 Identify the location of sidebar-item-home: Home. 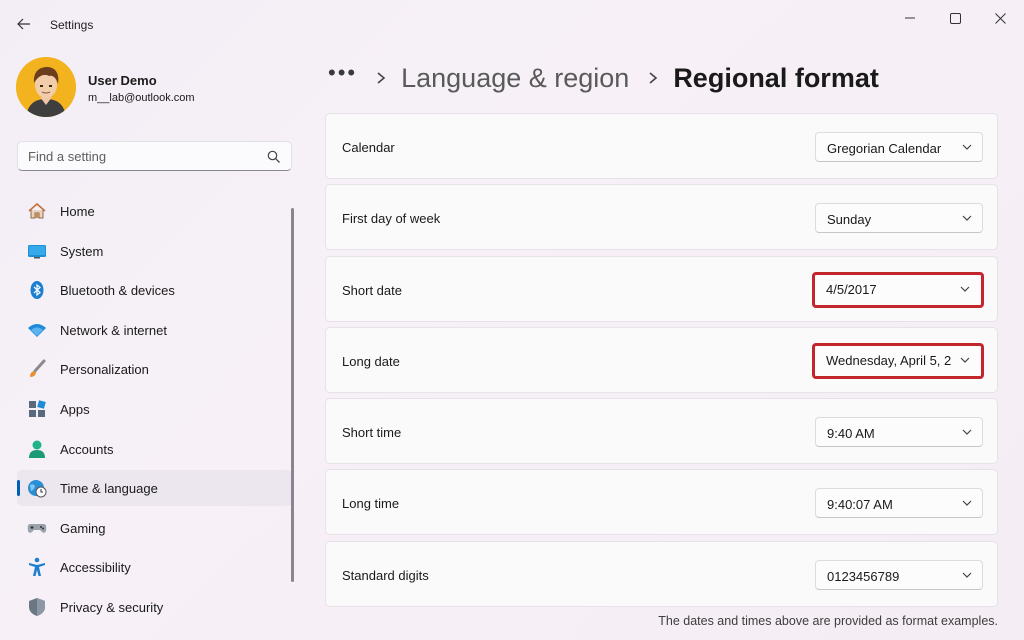
(155, 211).